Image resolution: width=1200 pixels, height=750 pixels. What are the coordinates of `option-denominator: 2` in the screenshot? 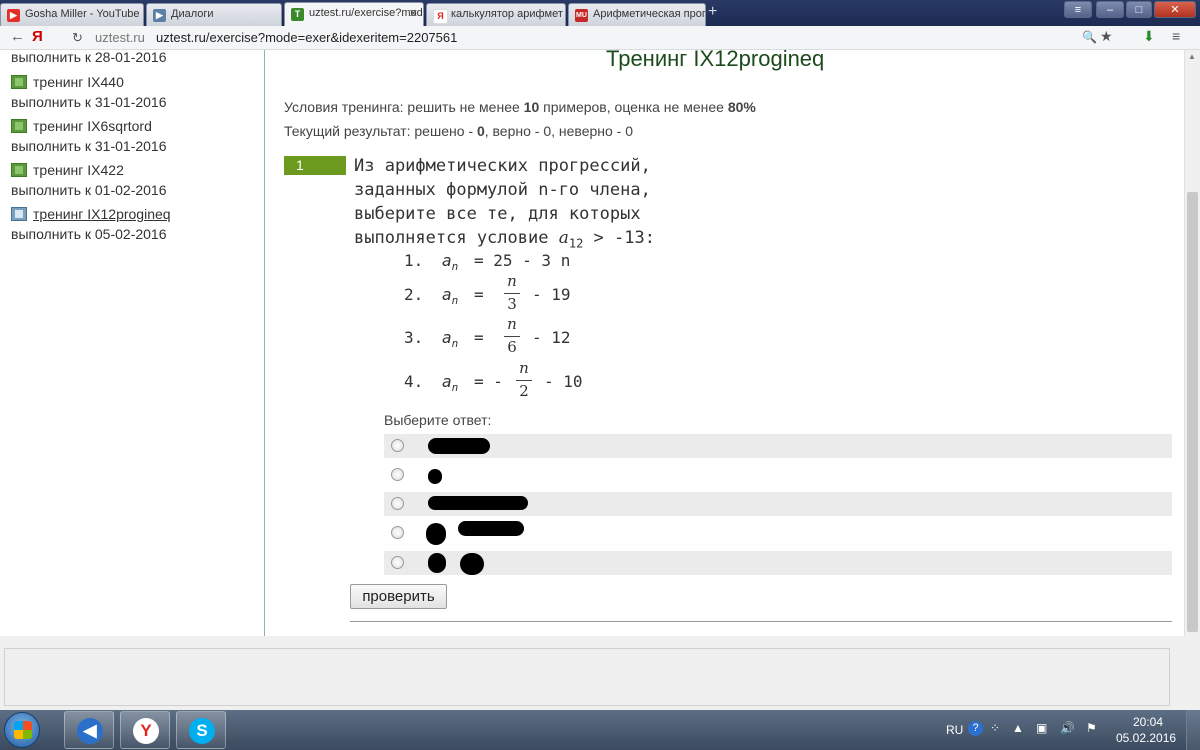 It's located at (524, 391).